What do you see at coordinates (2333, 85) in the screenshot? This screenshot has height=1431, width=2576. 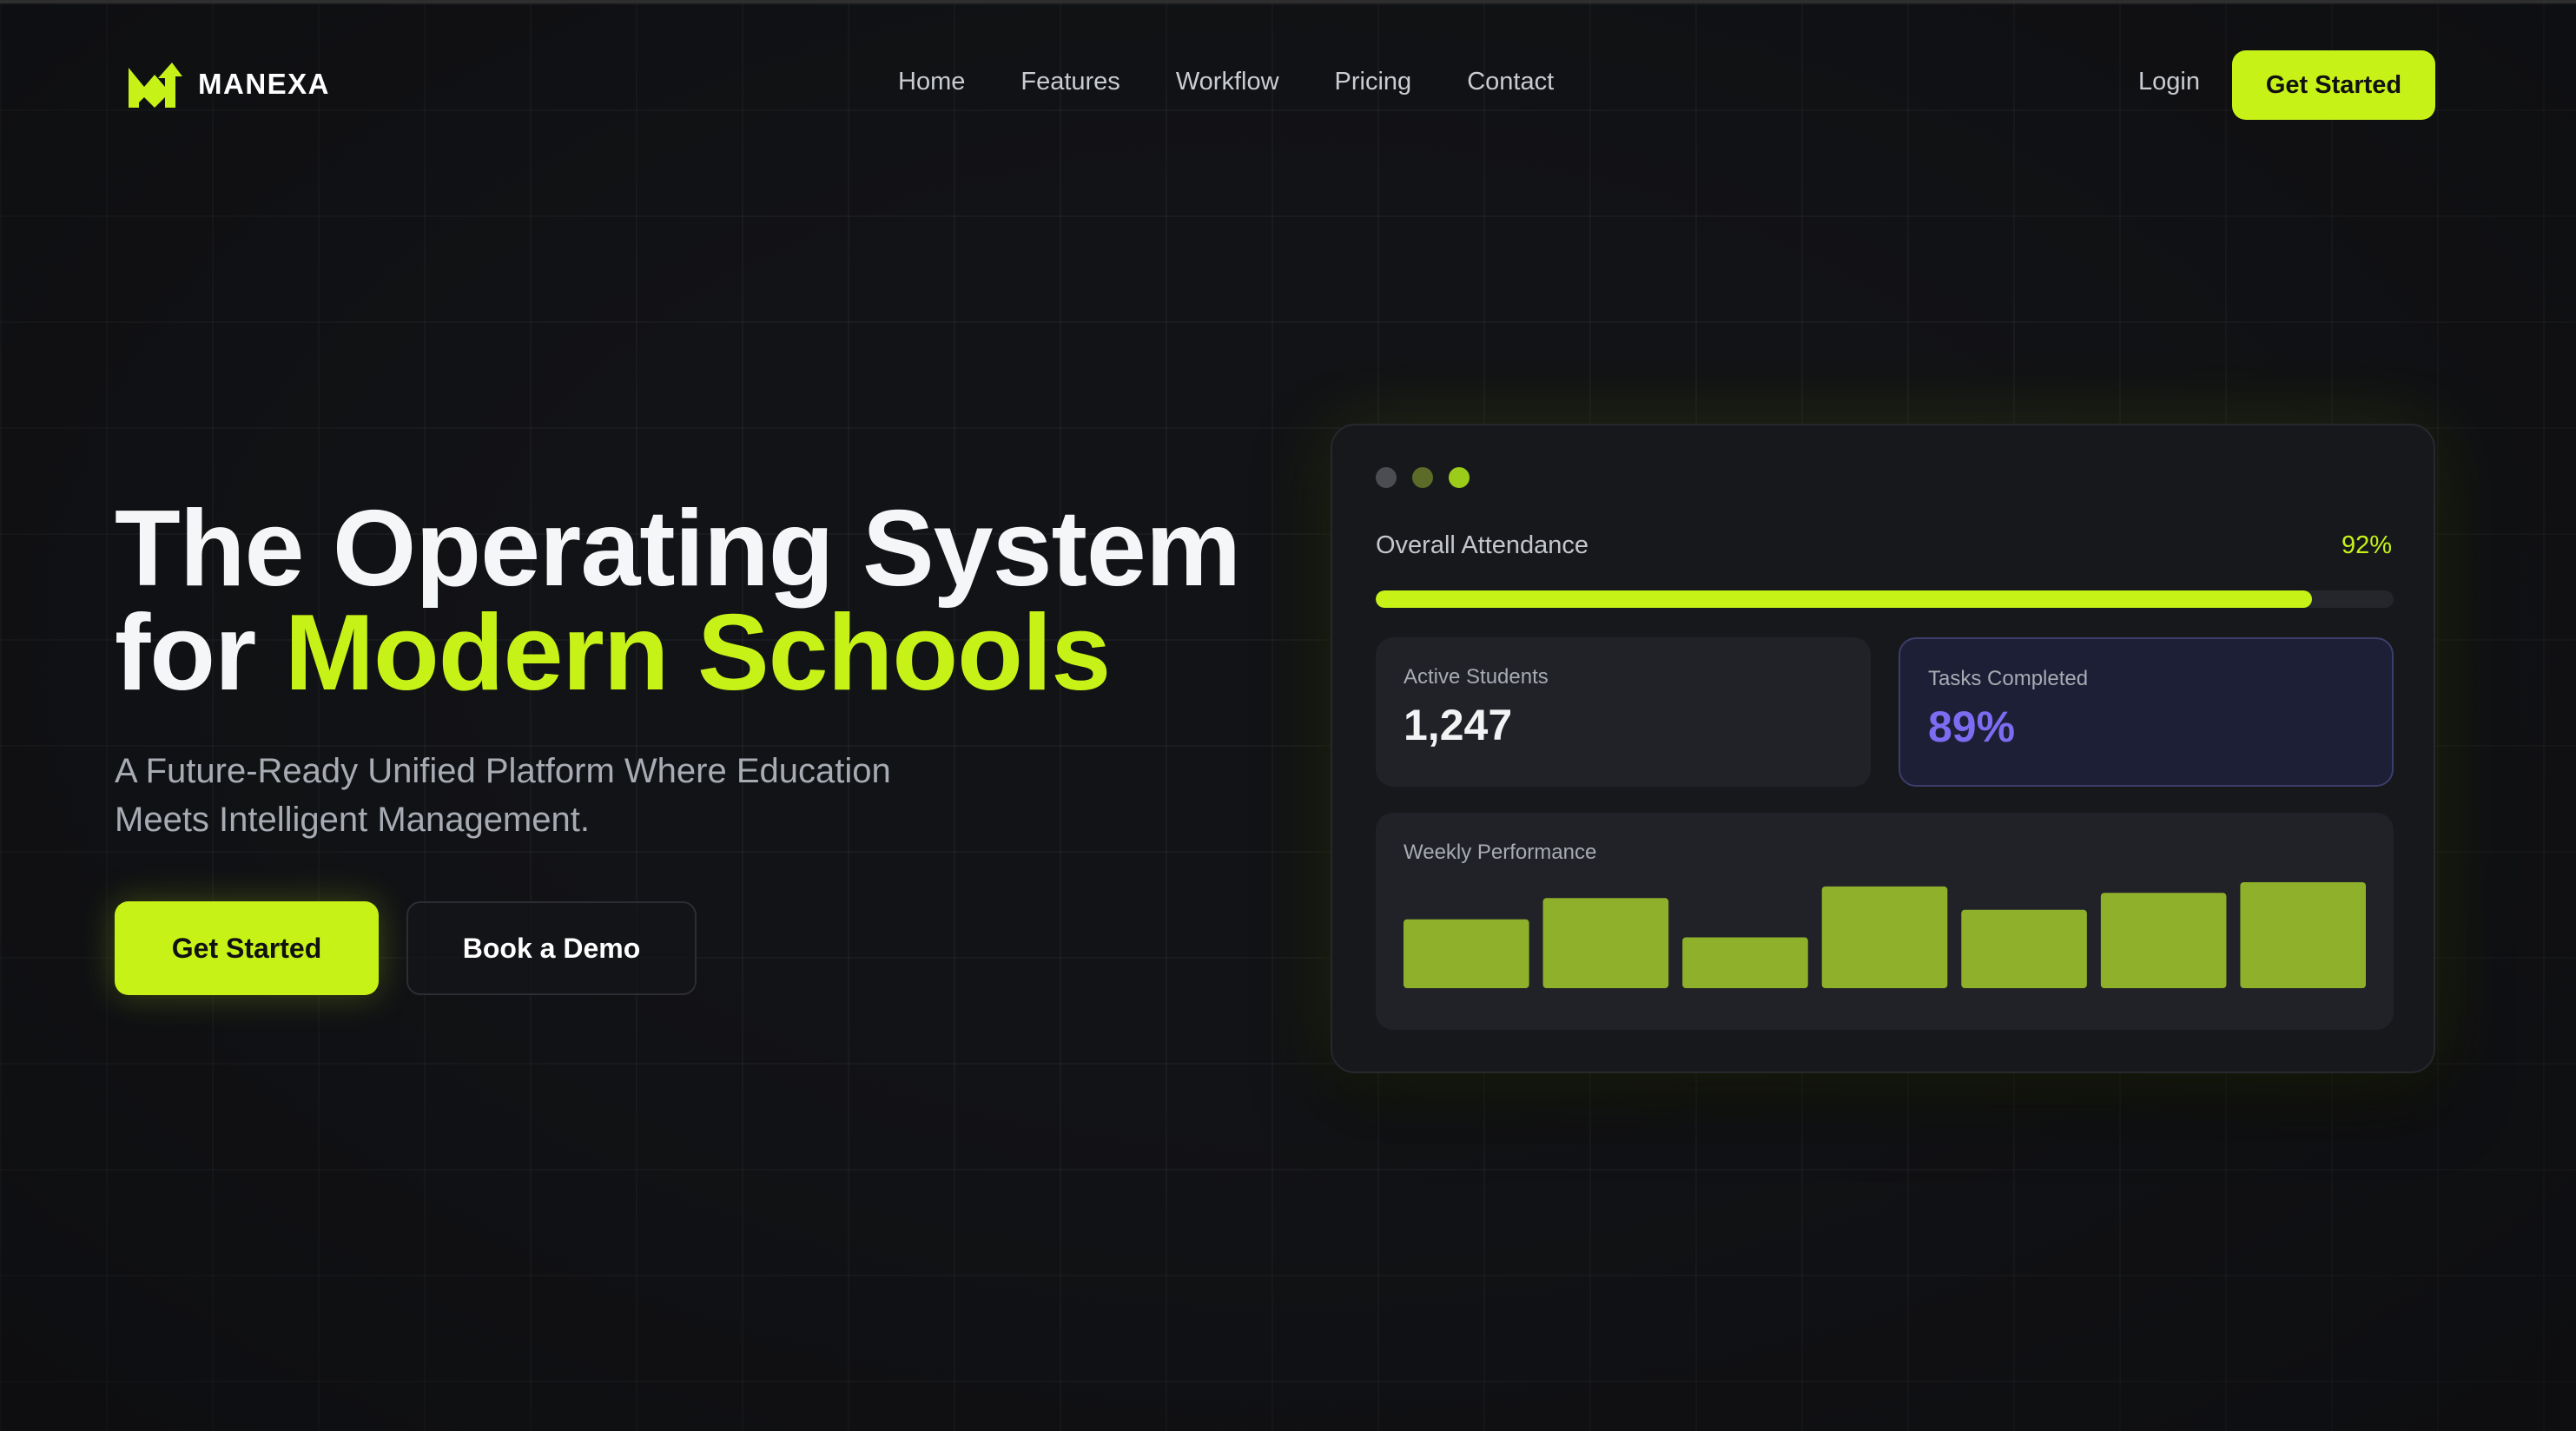 I see `nav-get-started-button: Get Started` at bounding box center [2333, 85].